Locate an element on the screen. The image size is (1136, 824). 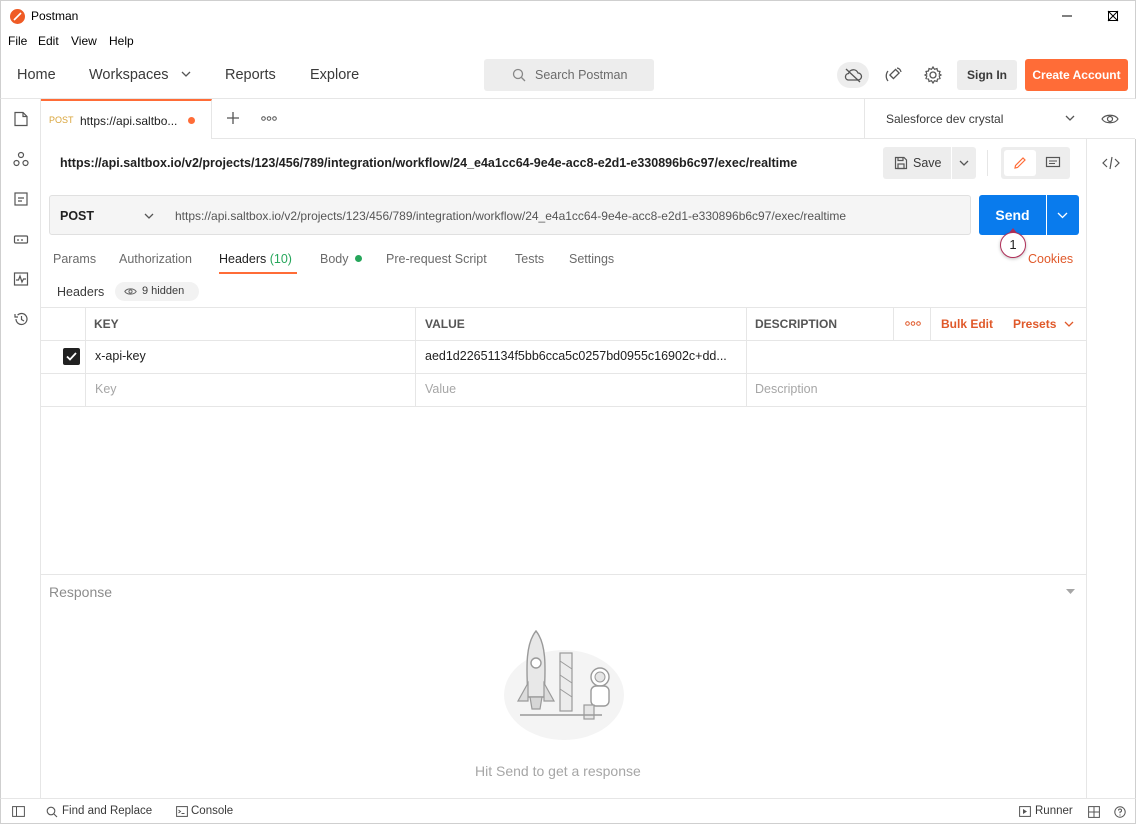
header-enabled-checkbox is located at coordinates (71, 356).